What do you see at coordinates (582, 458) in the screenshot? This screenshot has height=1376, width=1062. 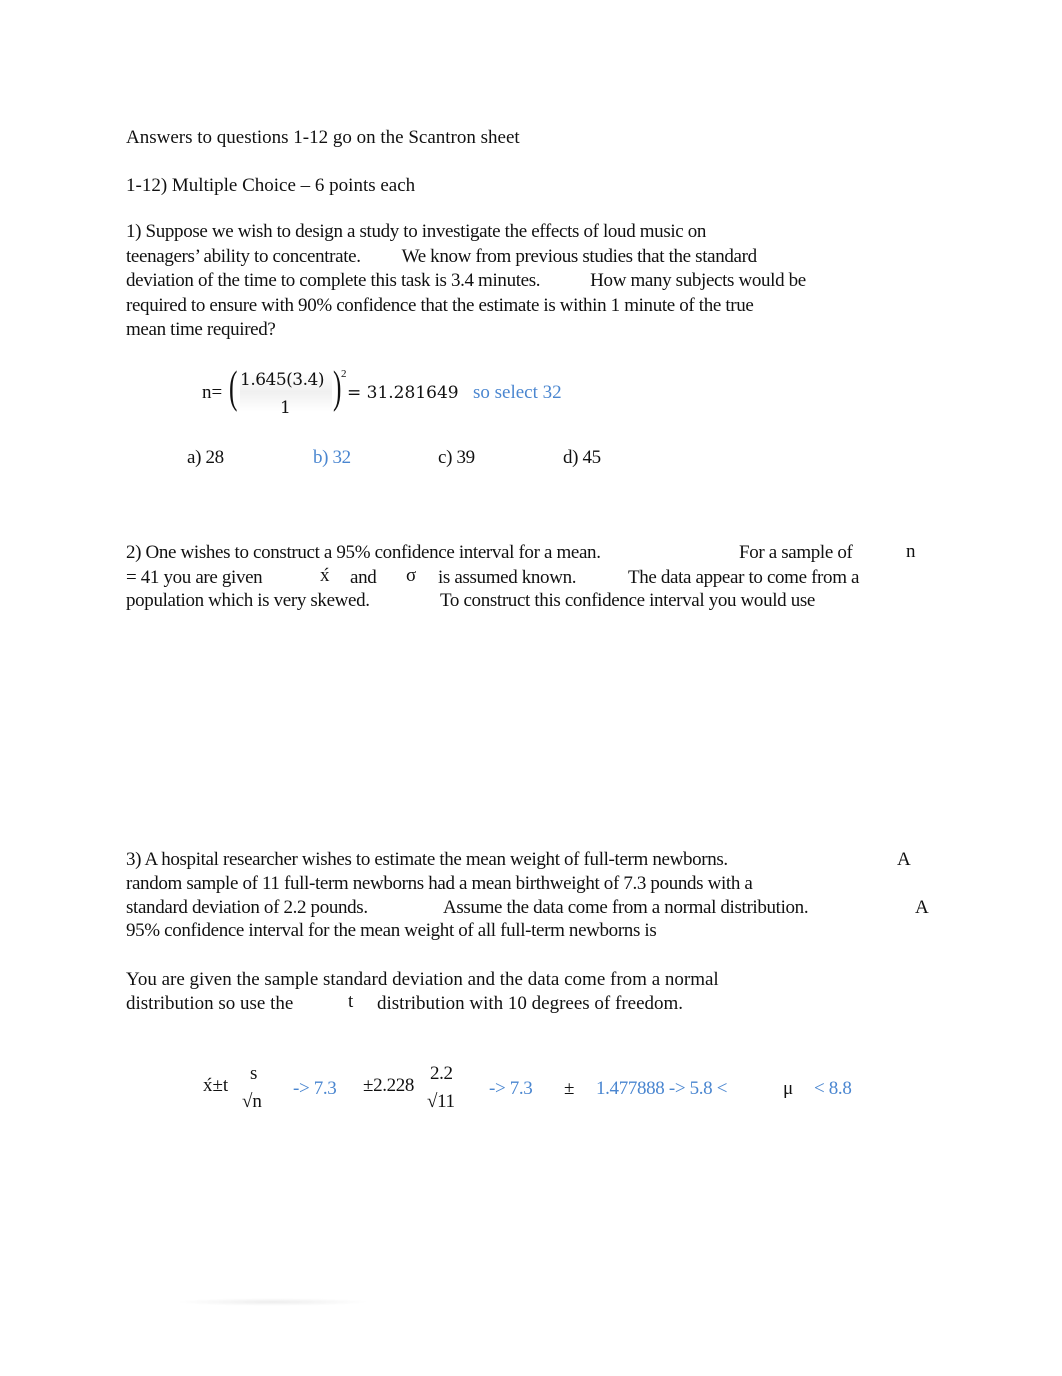 I see `choice-d: d) 45` at bounding box center [582, 458].